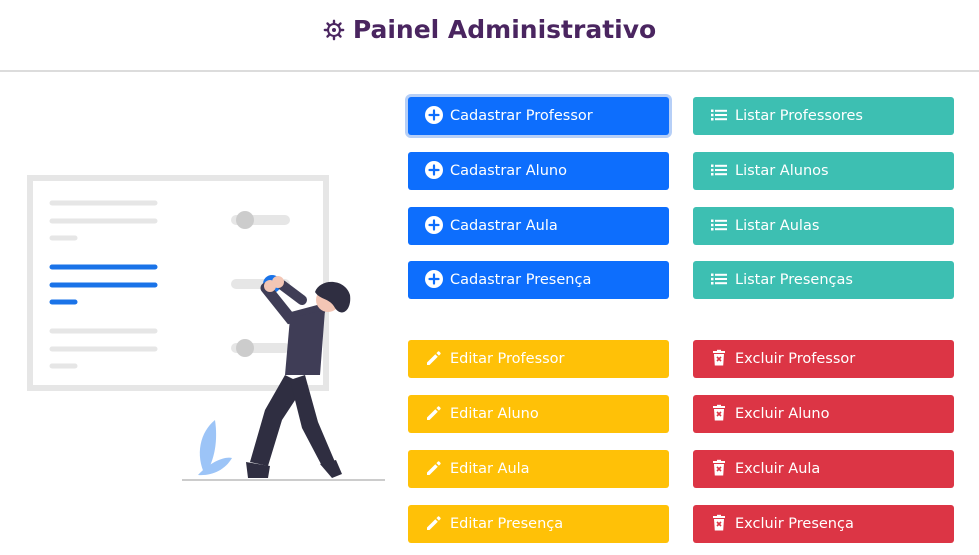 The image size is (979, 555). I want to click on button-label: Editar Aula, so click(490, 469).